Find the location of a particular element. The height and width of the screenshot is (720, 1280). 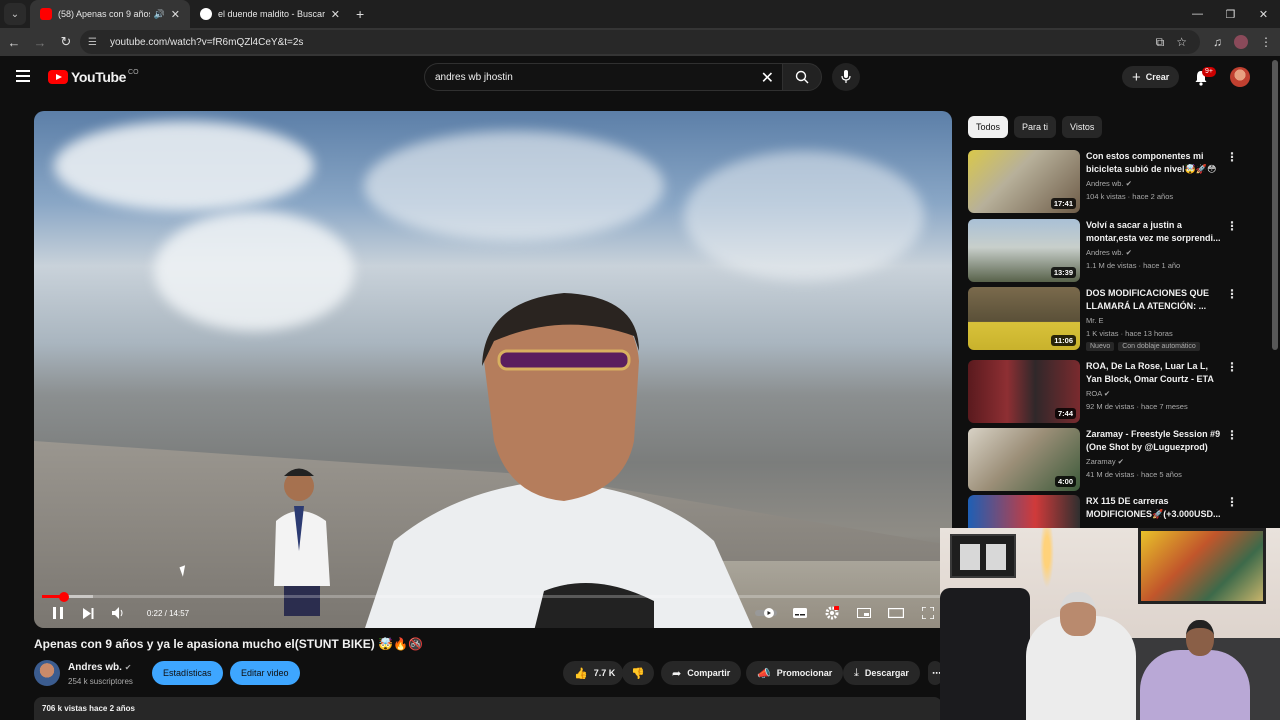

video-thumbnail: 7:44 is located at coordinates (1024, 391).